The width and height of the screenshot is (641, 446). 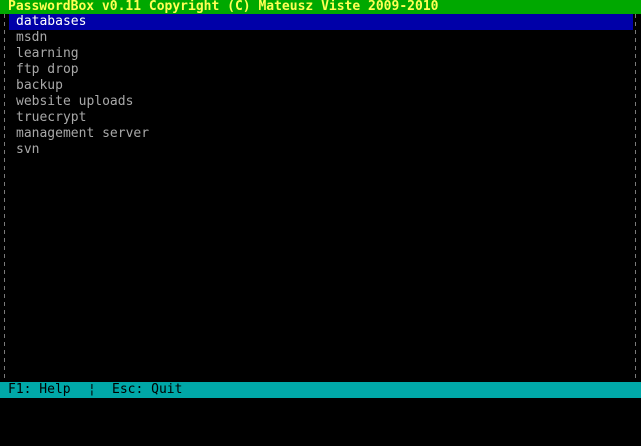 What do you see at coordinates (4, 198) in the screenshot?
I see `panel-left-border` at bounding box center [4, 198].